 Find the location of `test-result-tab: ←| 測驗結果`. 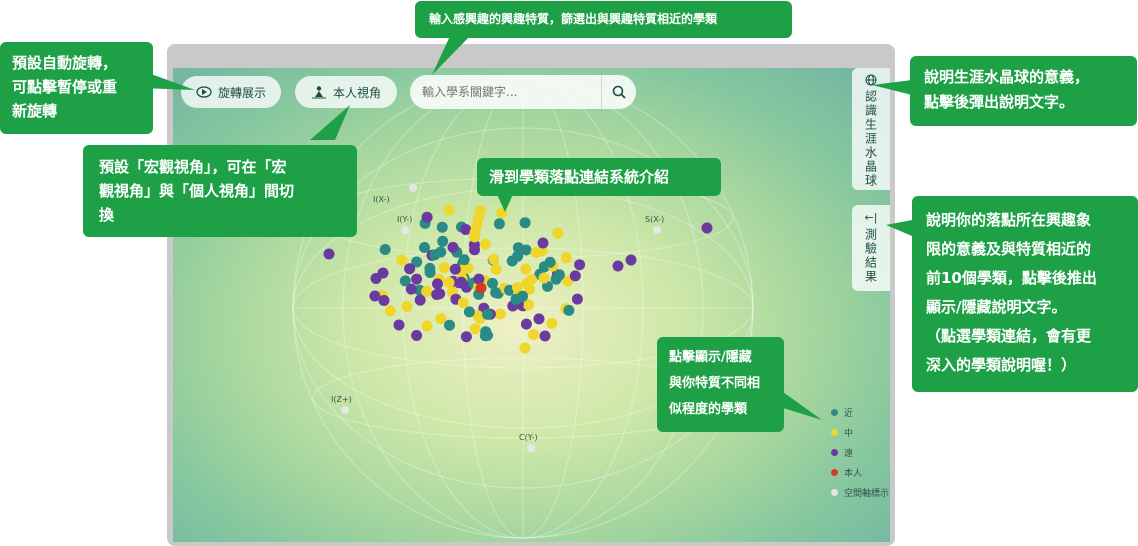

test-result-tab: ←| 測驗結果 is located at coordinates (871, 248).